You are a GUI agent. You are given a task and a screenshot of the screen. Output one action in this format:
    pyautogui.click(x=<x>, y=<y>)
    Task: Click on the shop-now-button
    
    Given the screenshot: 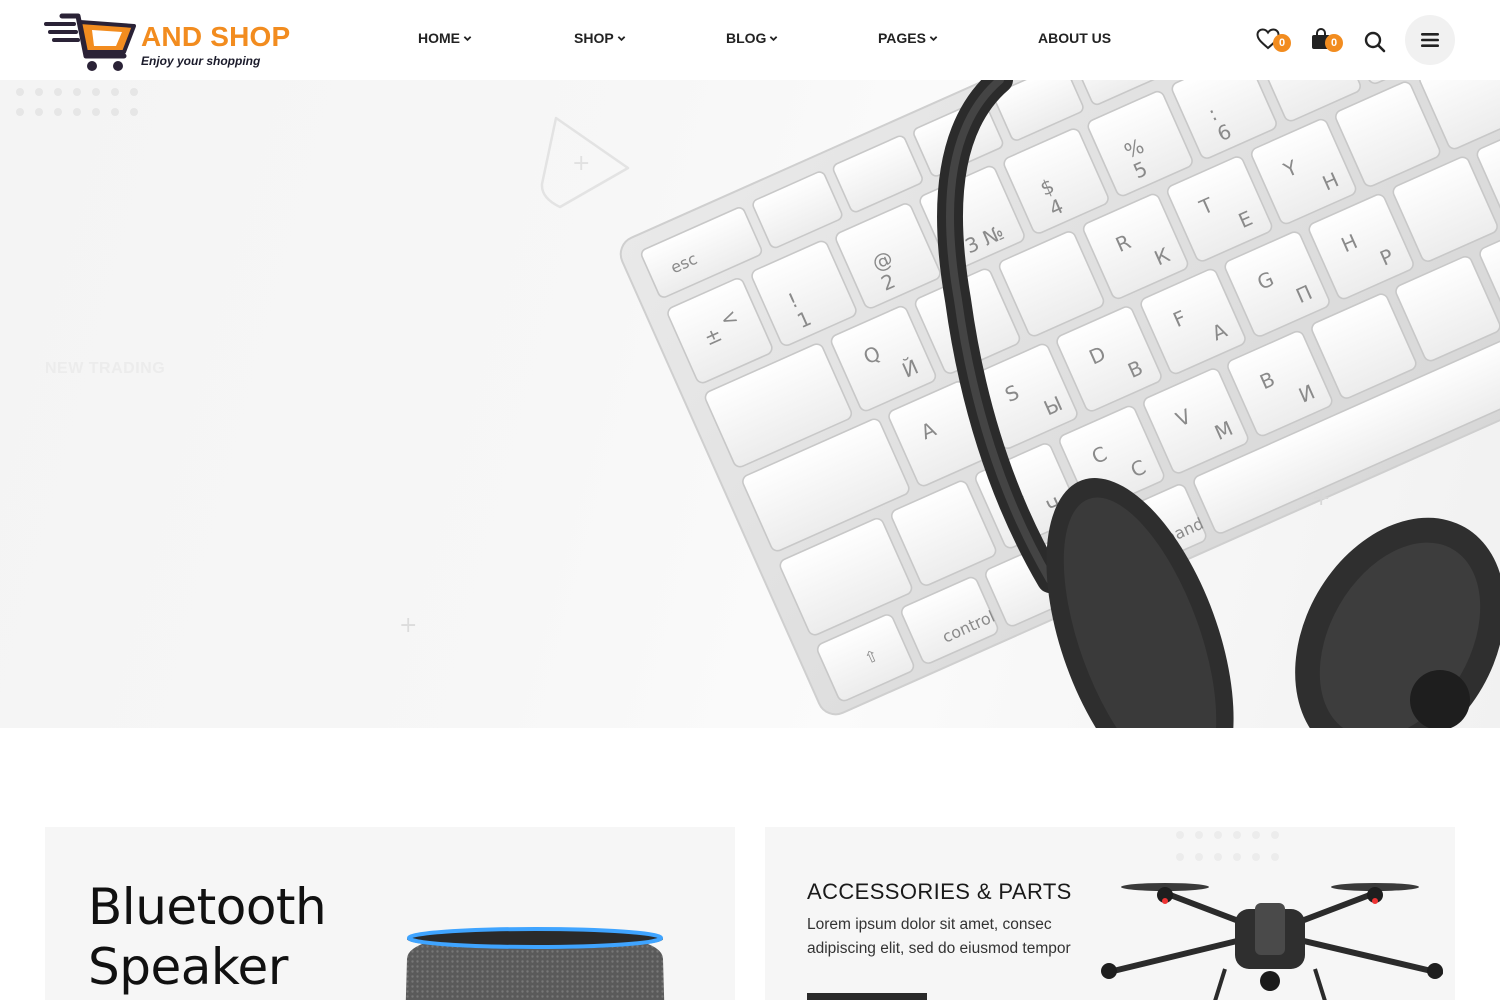 What is the action you would take?
    pyautogui.click(x=867, y=996)
    